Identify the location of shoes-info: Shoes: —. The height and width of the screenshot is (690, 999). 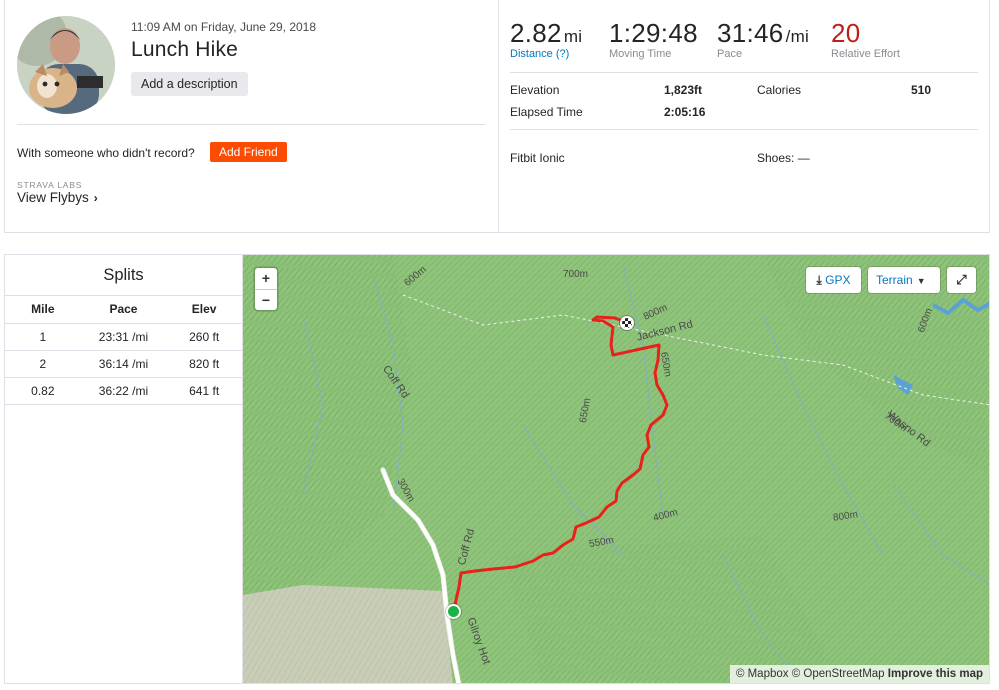
(783, 158).